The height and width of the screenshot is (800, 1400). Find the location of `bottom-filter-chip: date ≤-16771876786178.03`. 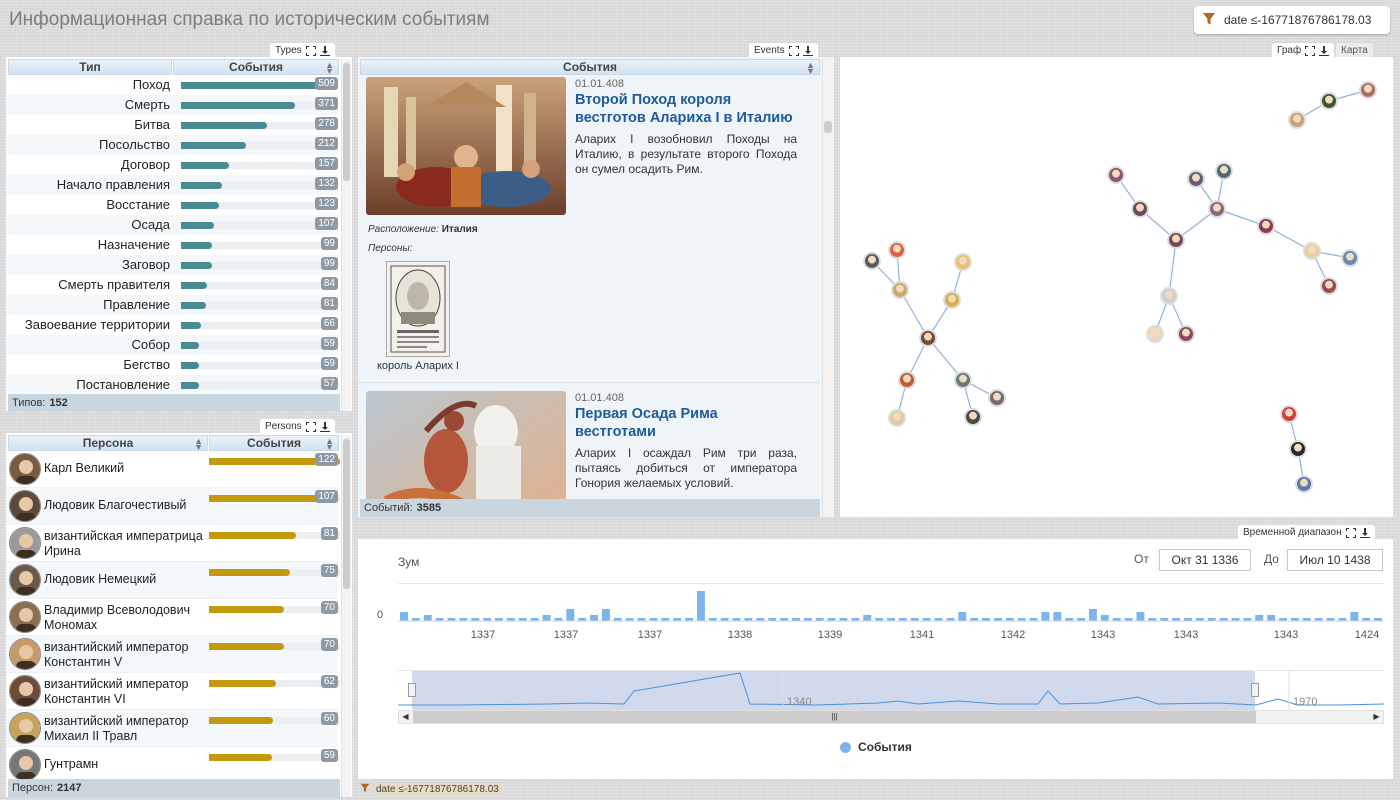

bottom-filter-chip: date ≤-16771876786178.03 is located at coordinates (431, 789).